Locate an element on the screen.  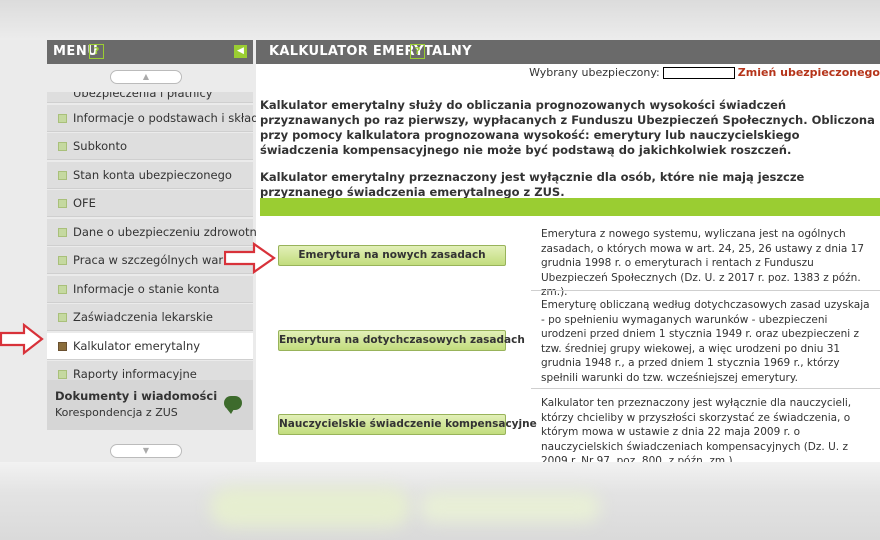
menu-item-label: Dane o ubezpieczeniu zdrowotnym is located at coordinates (174, 231).